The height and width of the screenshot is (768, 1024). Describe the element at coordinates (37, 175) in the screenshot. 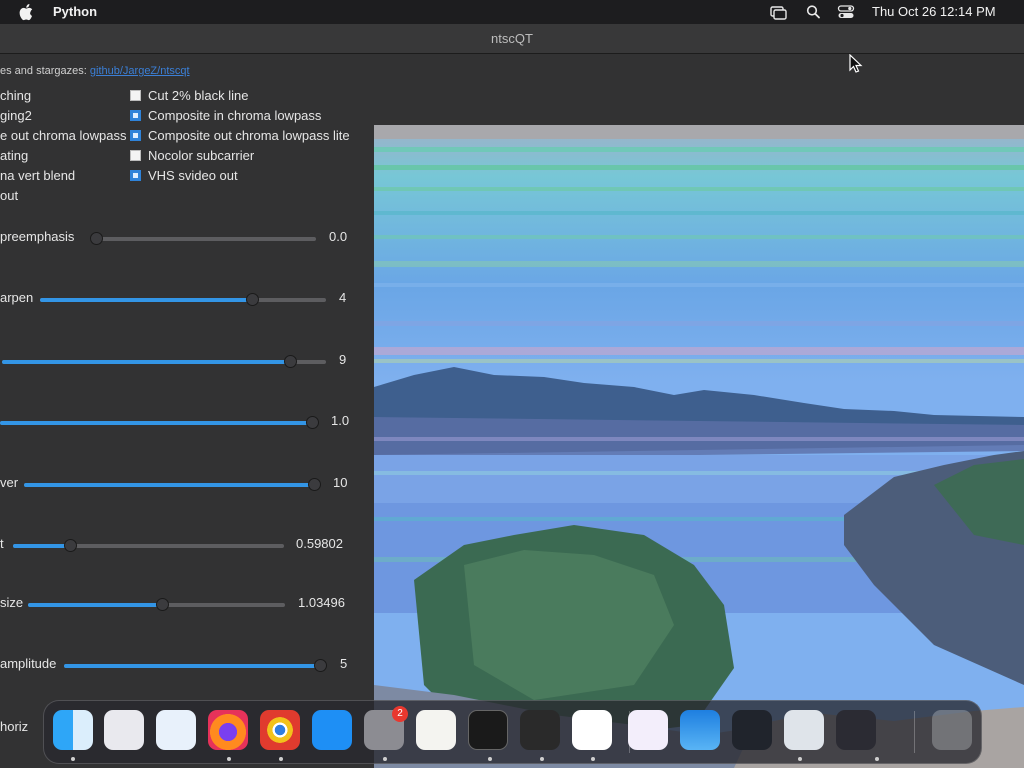

I see `checkbox-label-4: na vert blend` at that location.